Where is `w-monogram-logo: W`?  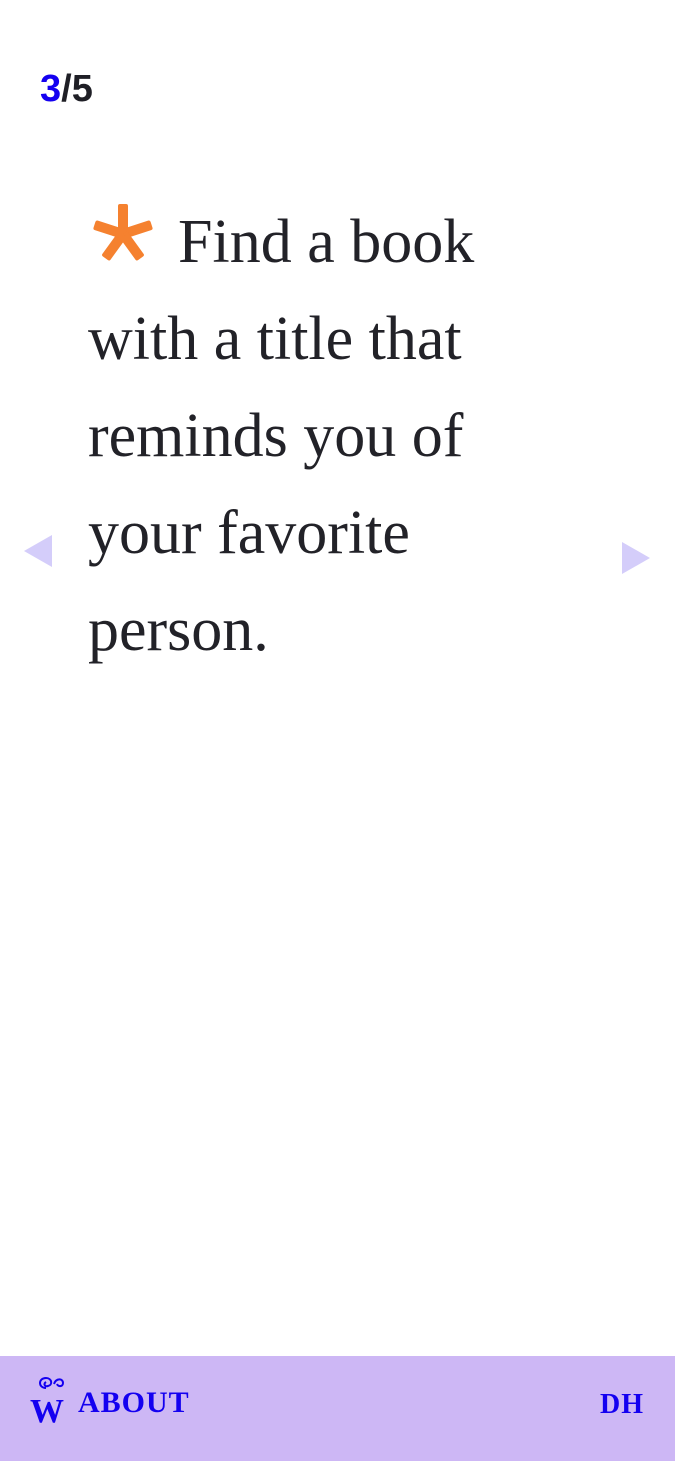 w-monogram-logo: W is located at coordinates (47, 1400).